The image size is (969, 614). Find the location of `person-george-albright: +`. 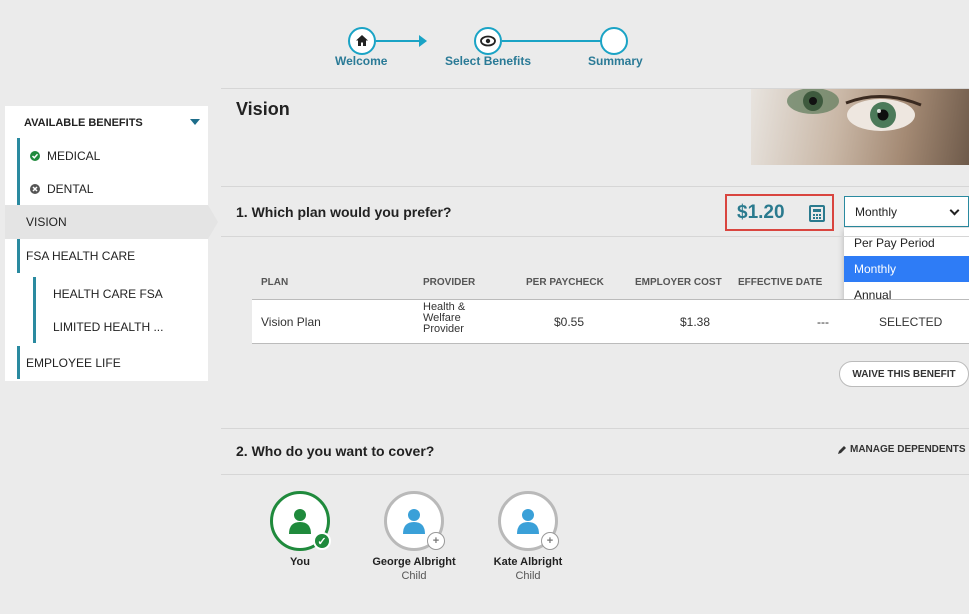

person-george-albright: + is located at coordinates (414, 521).